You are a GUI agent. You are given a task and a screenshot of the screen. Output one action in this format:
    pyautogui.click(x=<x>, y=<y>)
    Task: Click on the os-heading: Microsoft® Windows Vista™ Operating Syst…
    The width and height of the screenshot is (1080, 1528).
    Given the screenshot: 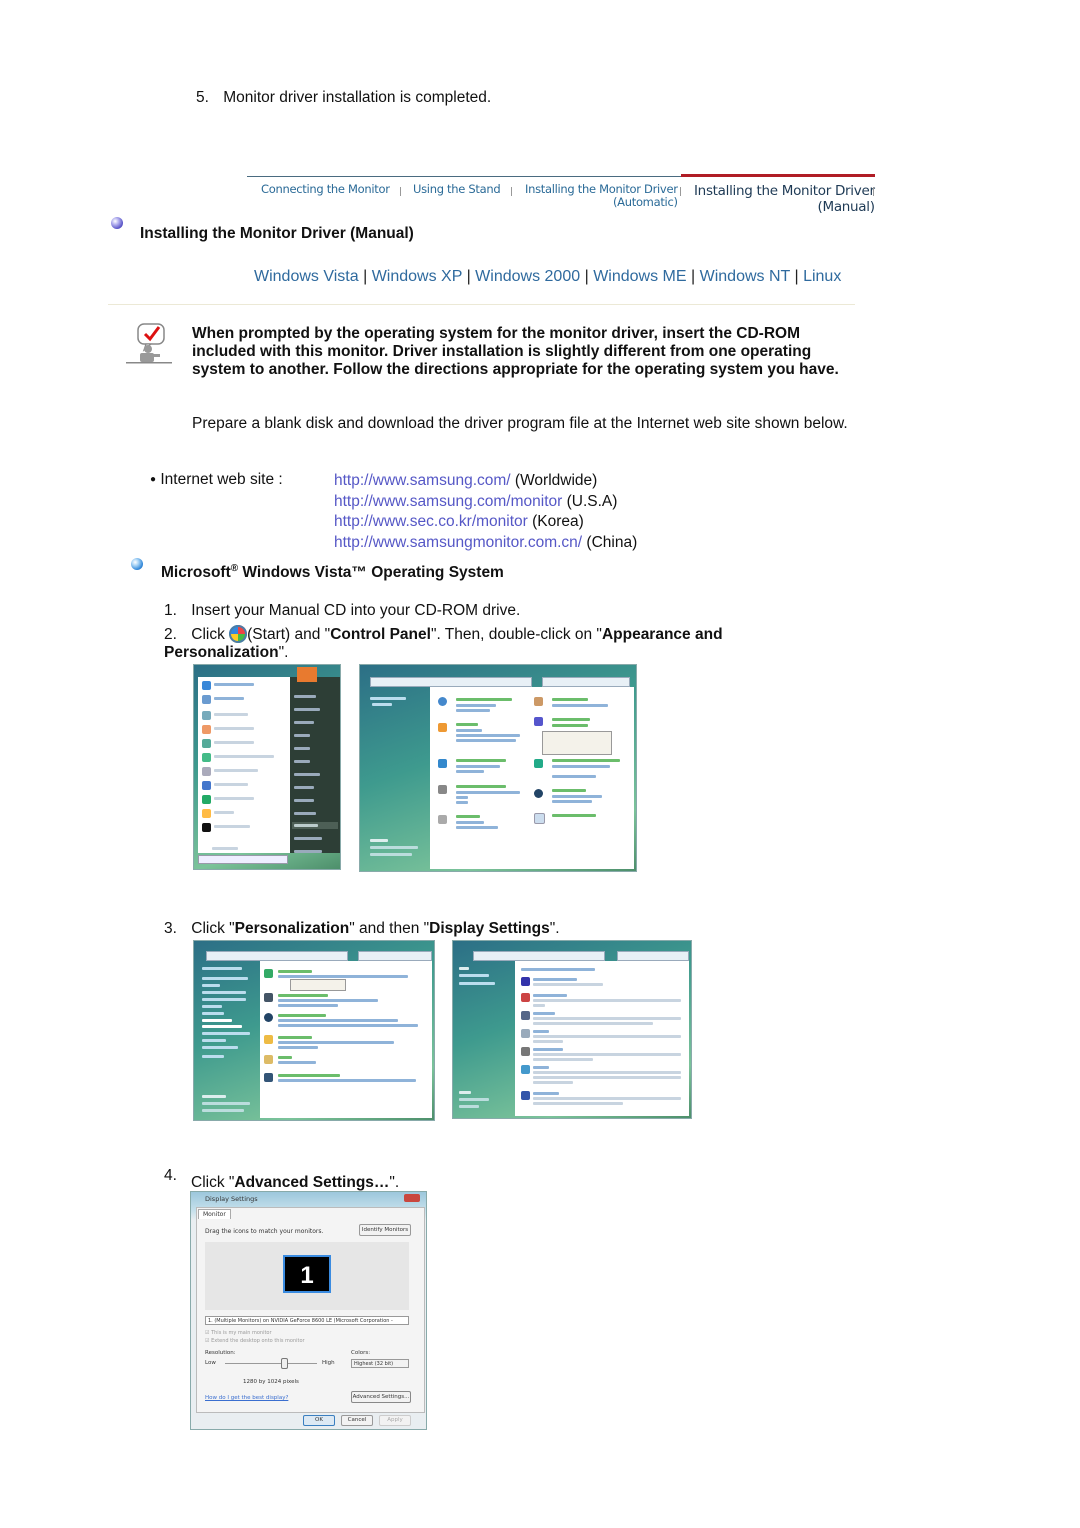 What is the action you would take?
    pyautogui.click(x=332, y=572)
    